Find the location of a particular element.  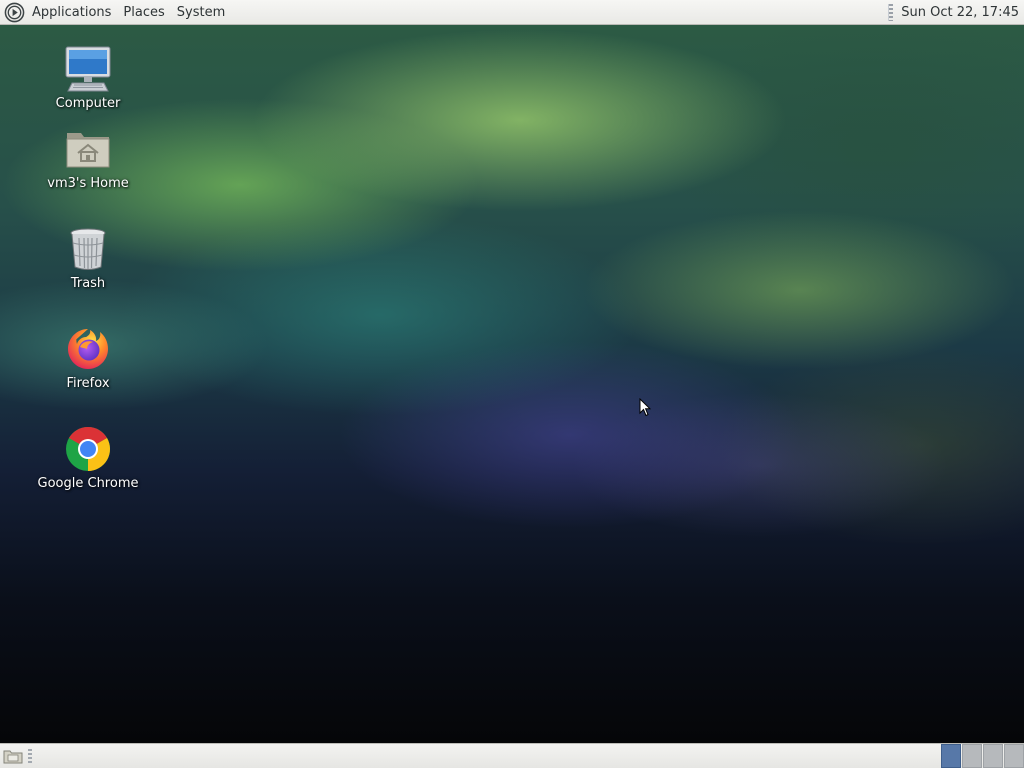

desktop-icon-firefox: Firefox is located at coordinates (88, 358).